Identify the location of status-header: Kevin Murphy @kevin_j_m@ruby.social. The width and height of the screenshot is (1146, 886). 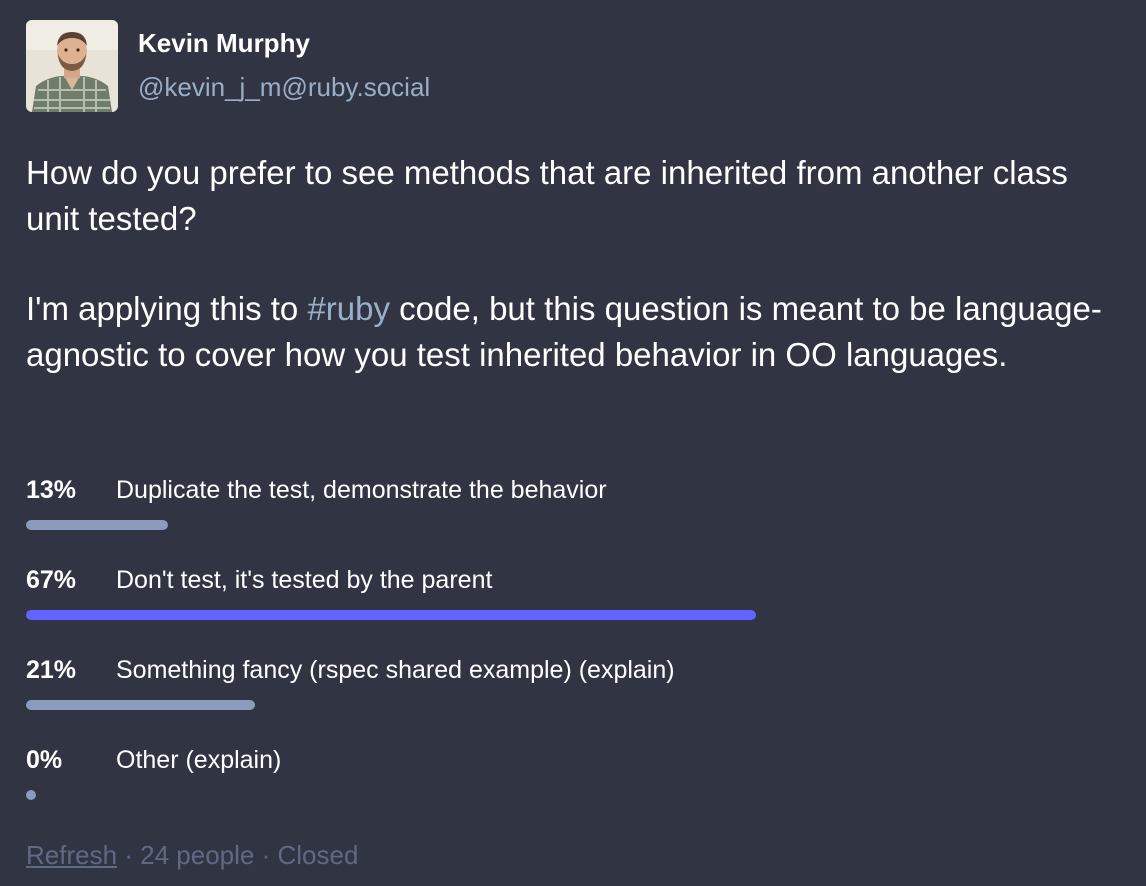
(228, 66).